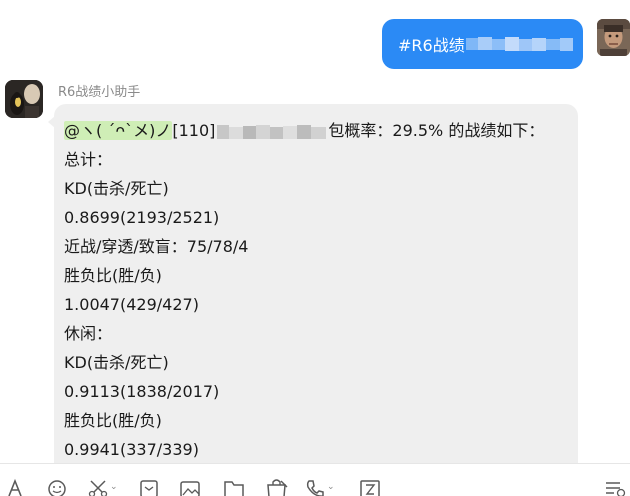 This screenshot has width=630, height=496. What do you see at coordinates (436, 130) in the screenshot?
I see `header-rest: 包概率：29.5% 的战绩如下：` at bounding box center [436, 130].